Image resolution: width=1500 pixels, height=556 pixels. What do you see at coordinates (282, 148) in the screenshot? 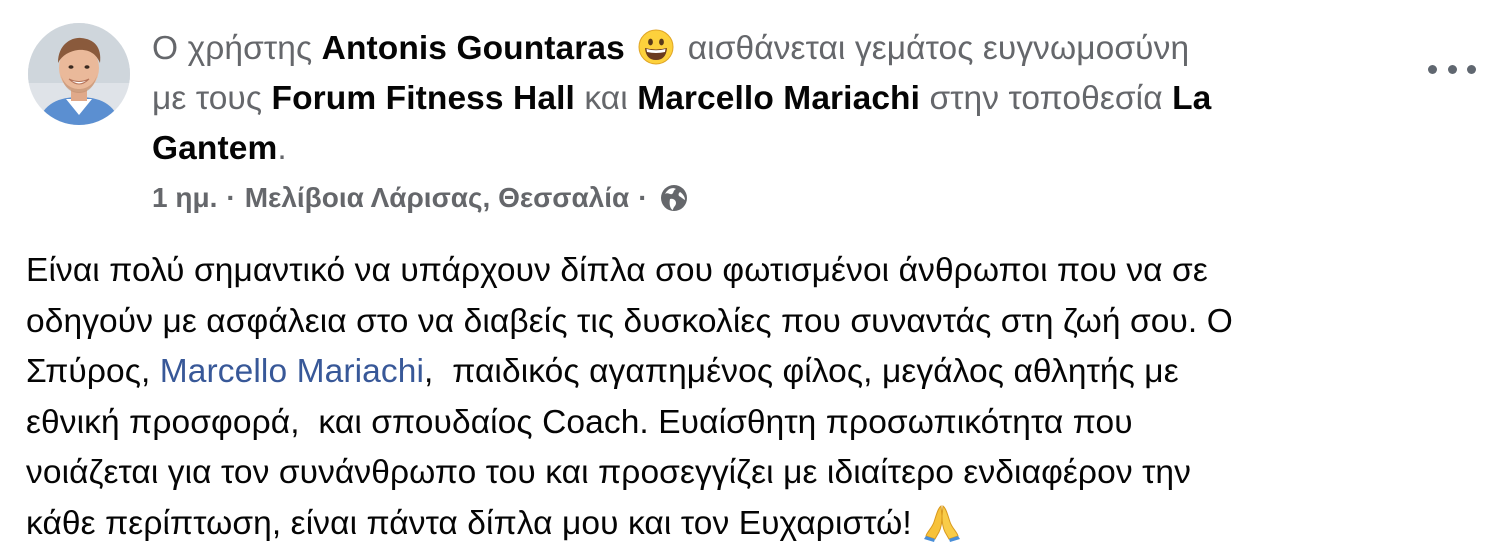
I see `period: .` at bounding box center [282, 148].